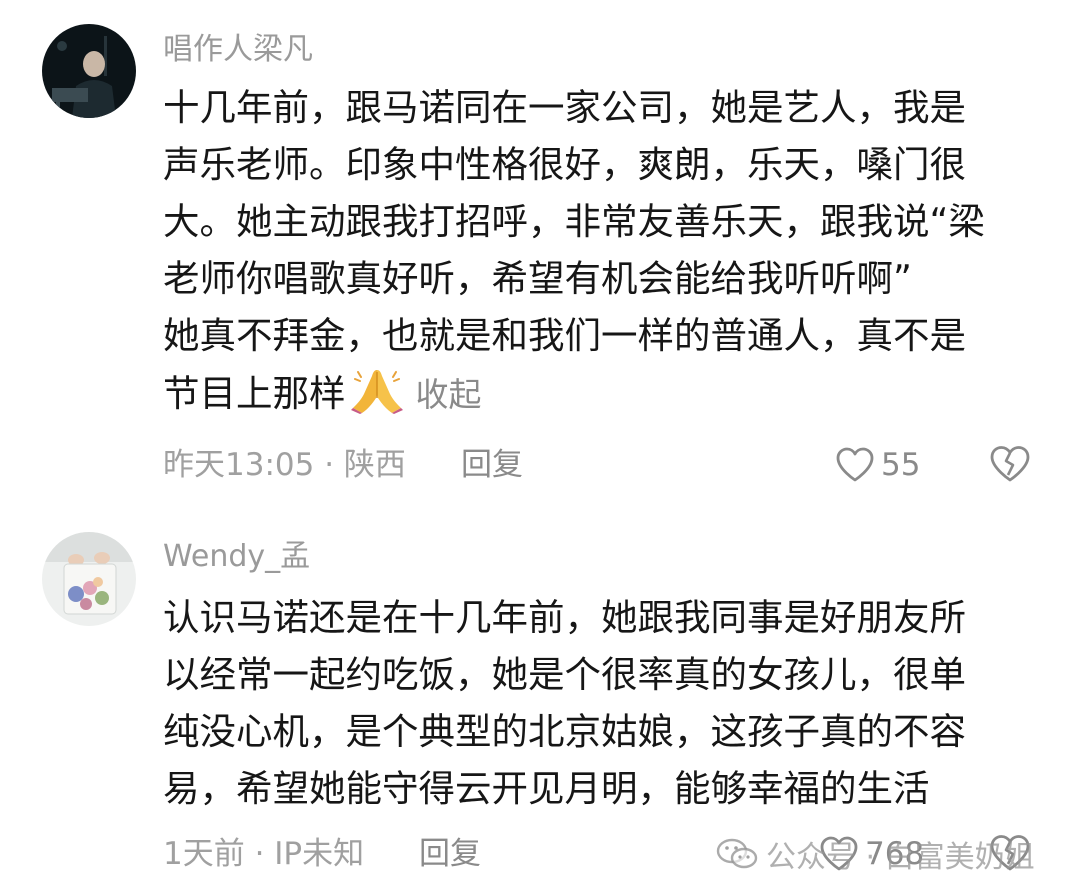  I want to click on username: Wendy_孟, so click(236, 557).